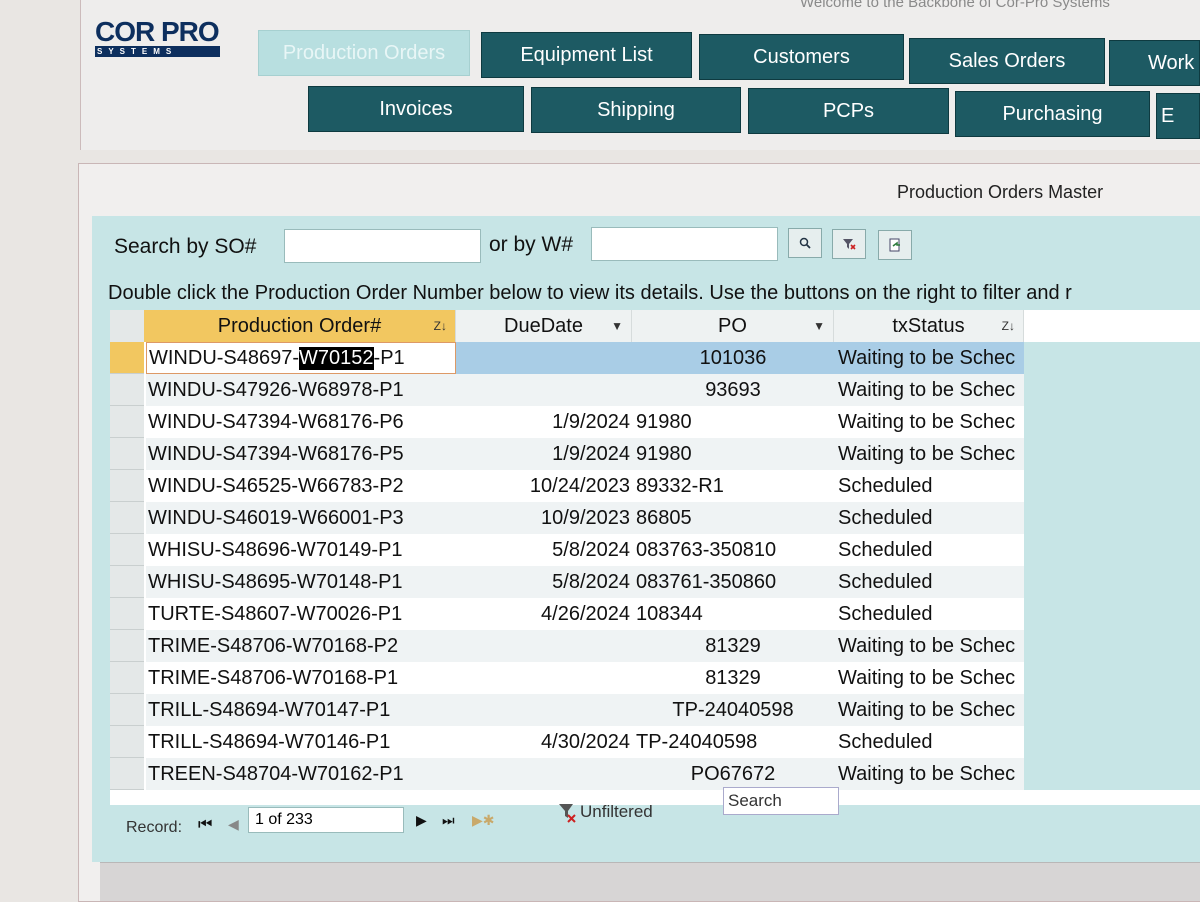 Image resolution: width=1200 pixels, height=902 pixels. I want to click on production-order-cell: WINDU-S47394-W68176-P5, so click(301, 454).